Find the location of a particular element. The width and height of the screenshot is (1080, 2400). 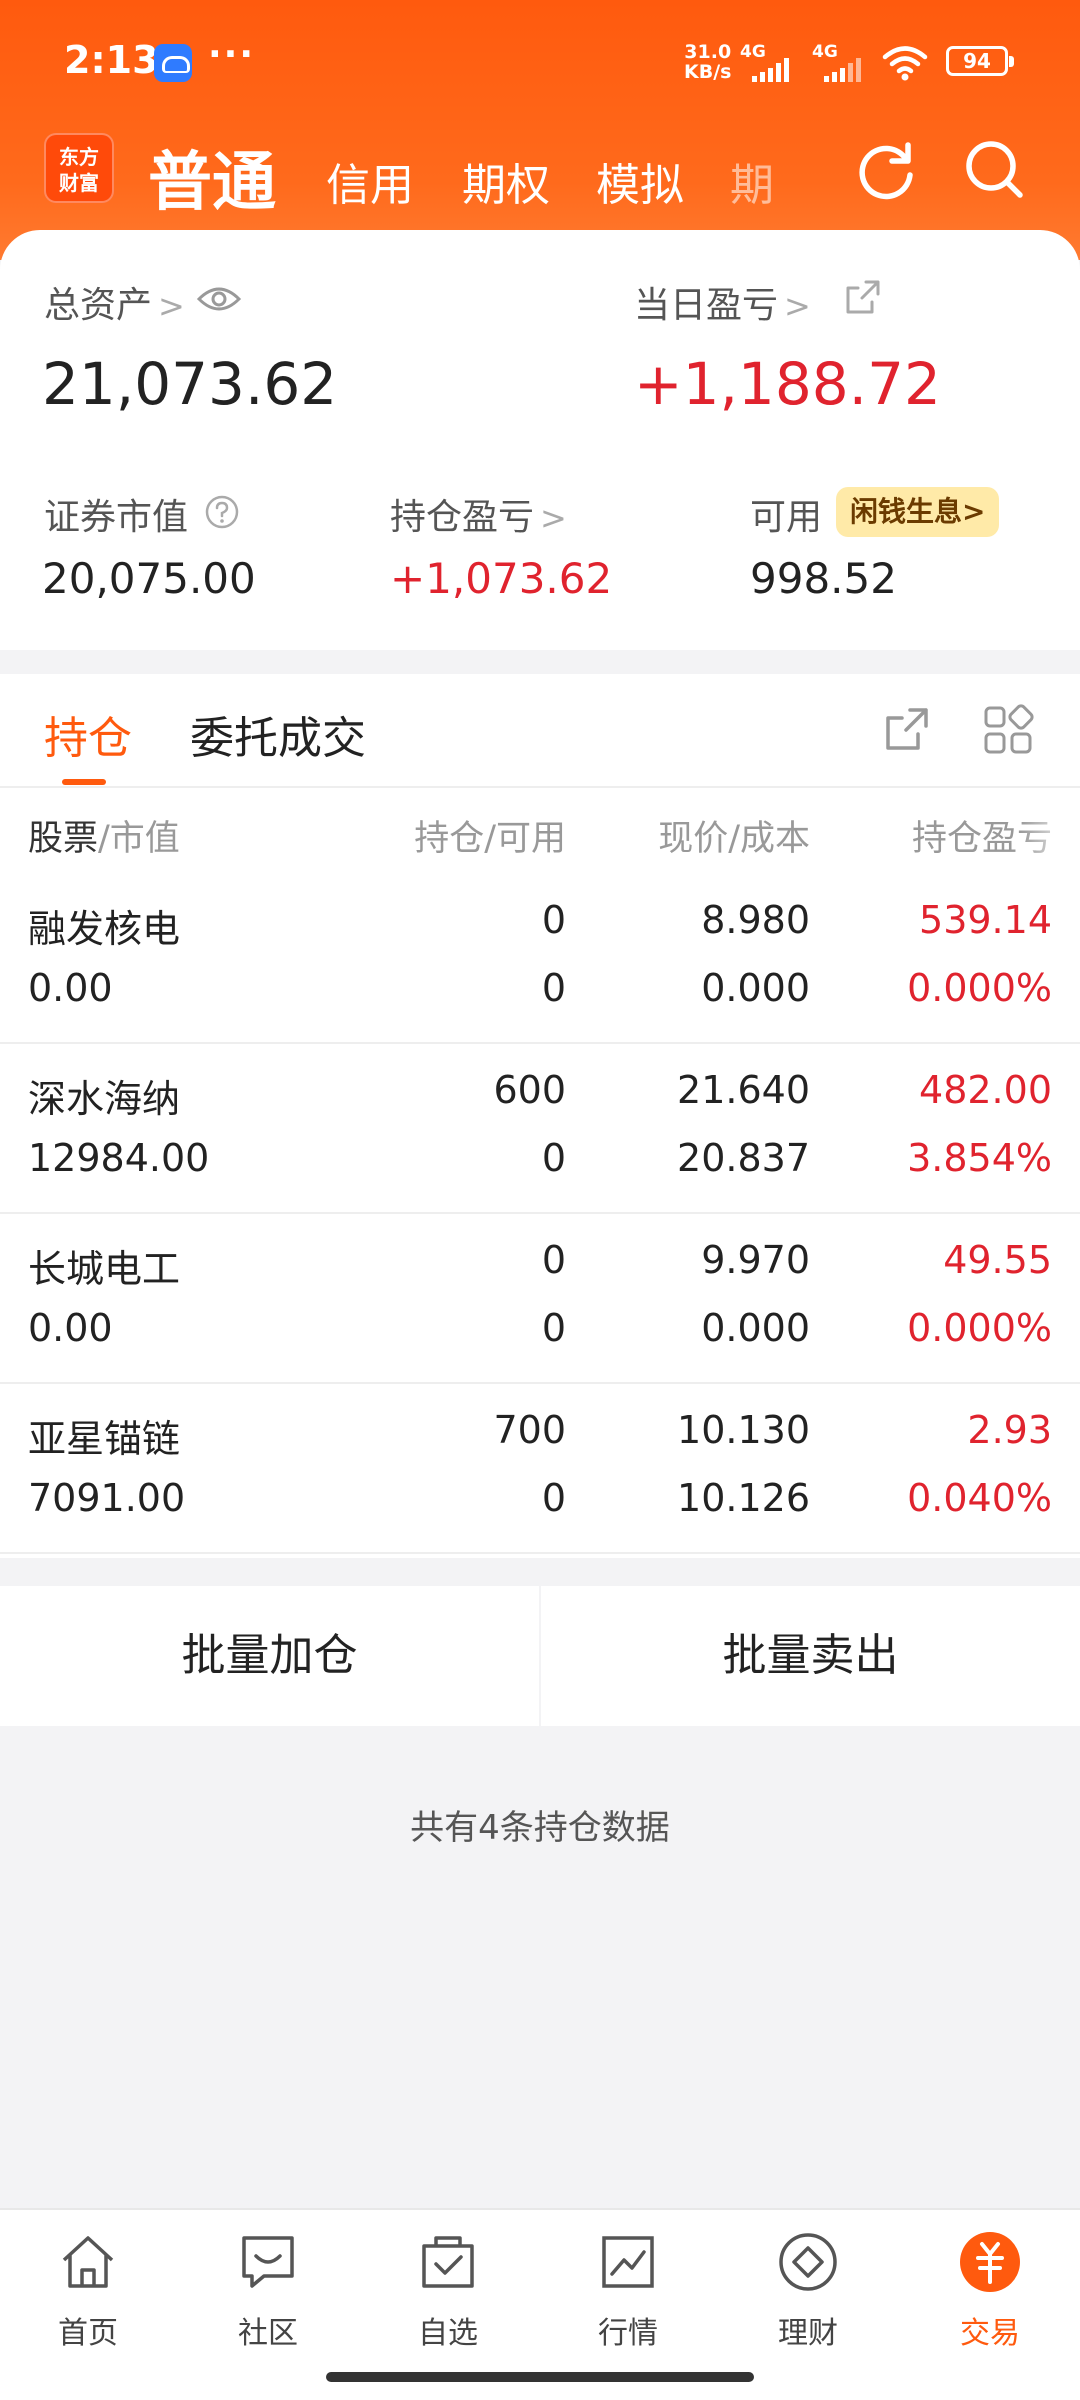

batch-sell-button: 批量卖出 is located at coordinates (810, 1656).